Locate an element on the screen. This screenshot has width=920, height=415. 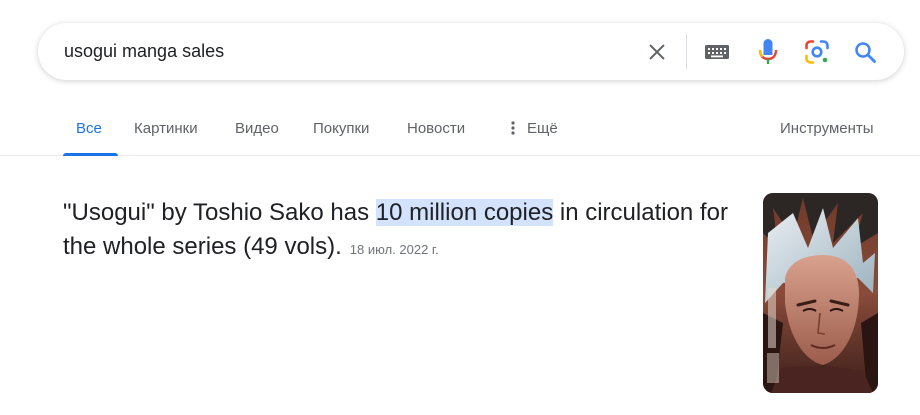
snippet-highlight: 10 million copies is located at coordinates (464, 212).